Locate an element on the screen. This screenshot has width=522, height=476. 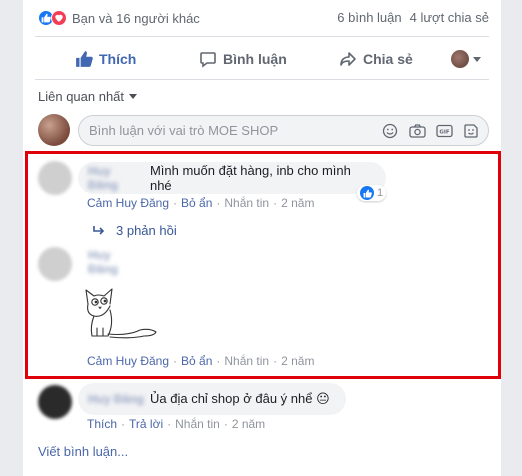
comment-text: Ủa địa chỉ shop ở đâu ý nhể 😐 is located at coordinates (240, 398).